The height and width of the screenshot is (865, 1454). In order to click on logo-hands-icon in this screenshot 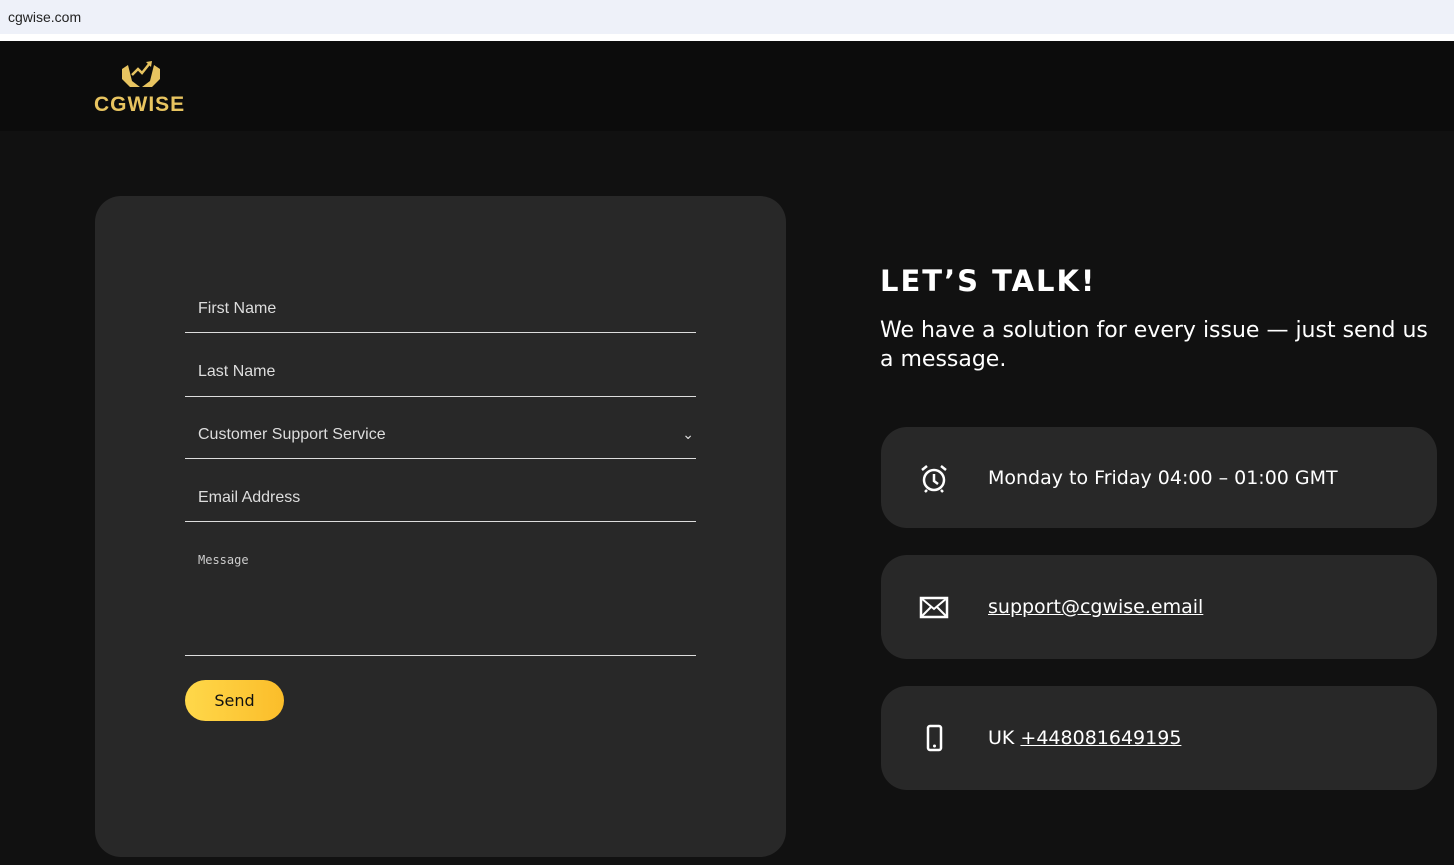, I will do `click(141, 74)`.